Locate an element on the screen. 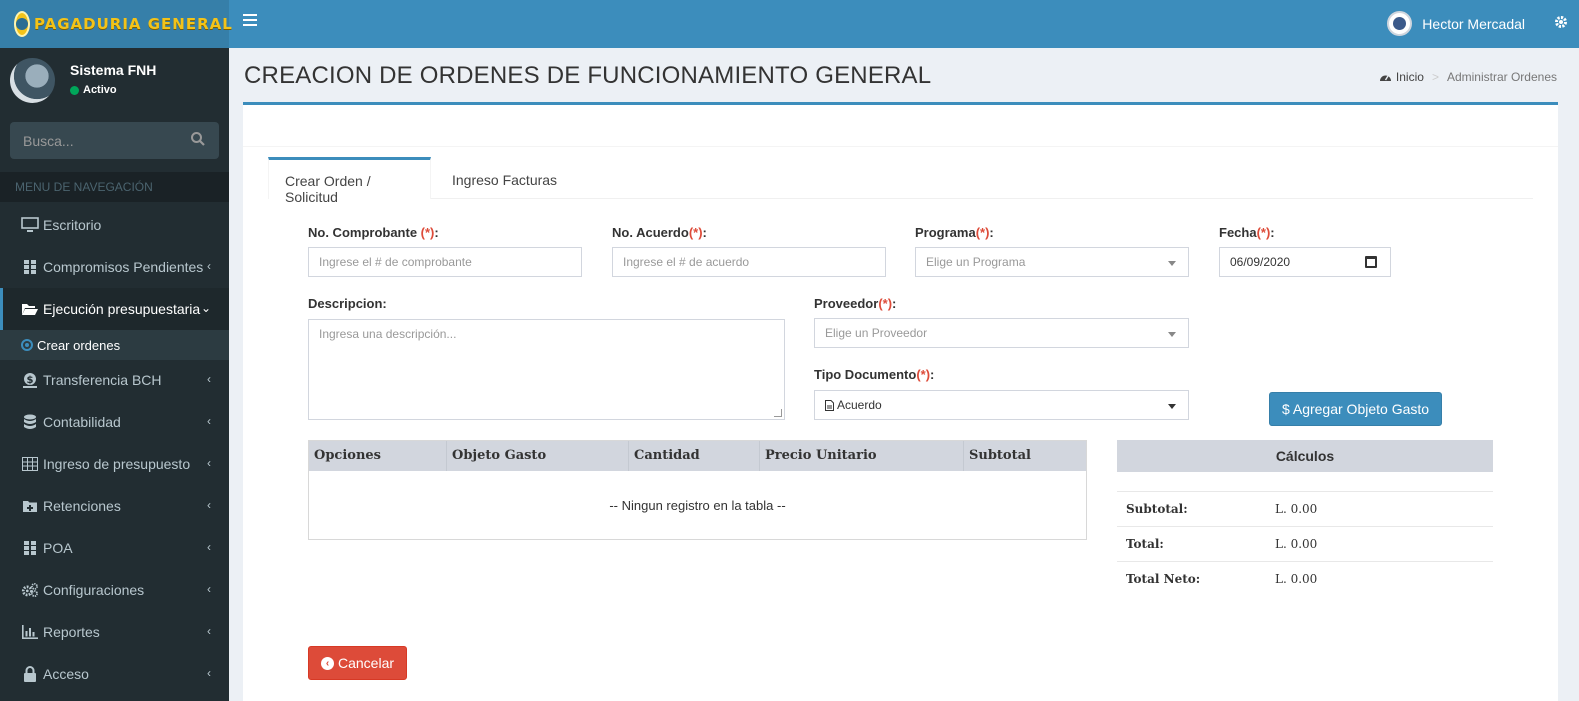 This screenshot has height=701, width=1579. tab-crear-orden: Crear Orden / Solicitud is located at coordinates (349, 181).